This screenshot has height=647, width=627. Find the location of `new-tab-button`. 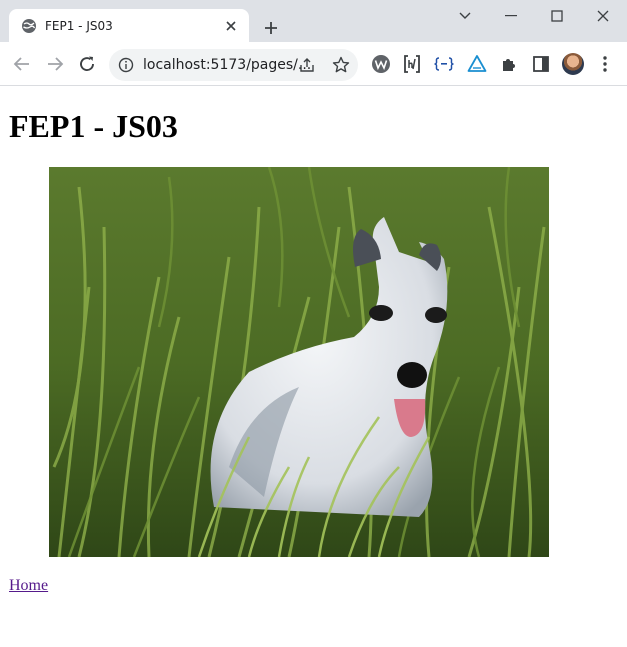

new-tab-button is located at coordinates (271, 28).